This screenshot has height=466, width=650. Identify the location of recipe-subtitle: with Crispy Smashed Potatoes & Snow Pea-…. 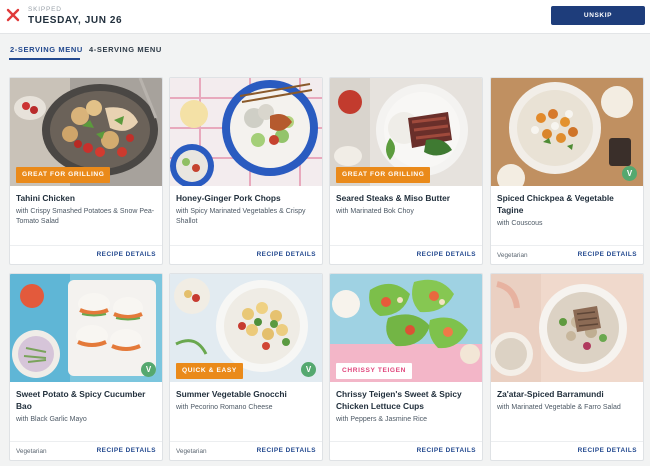
(85, 216).